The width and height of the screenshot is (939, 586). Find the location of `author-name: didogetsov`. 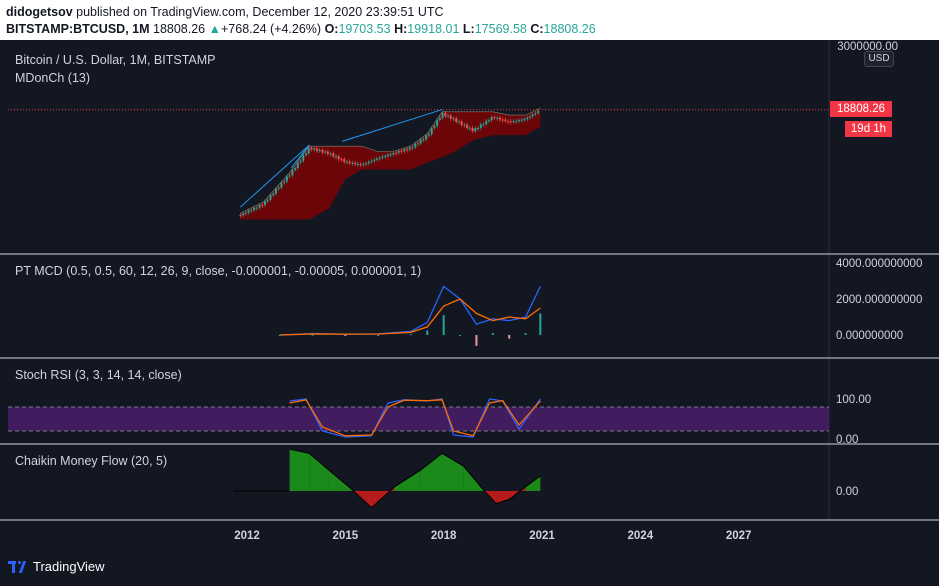

author-name: didogetsov is located at coordinates (39, 12).